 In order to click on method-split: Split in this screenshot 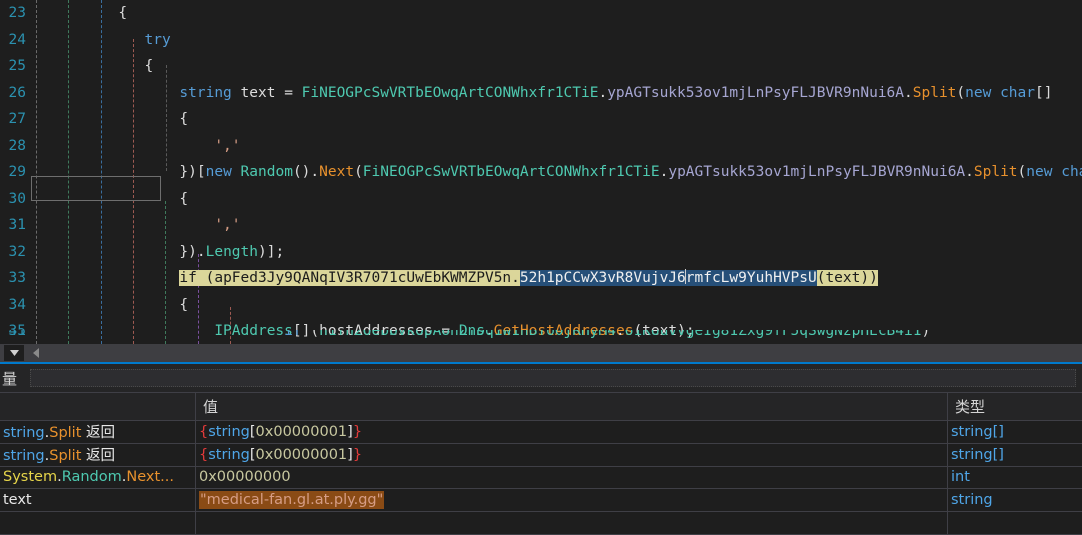, I will do `click(935, 93)`.